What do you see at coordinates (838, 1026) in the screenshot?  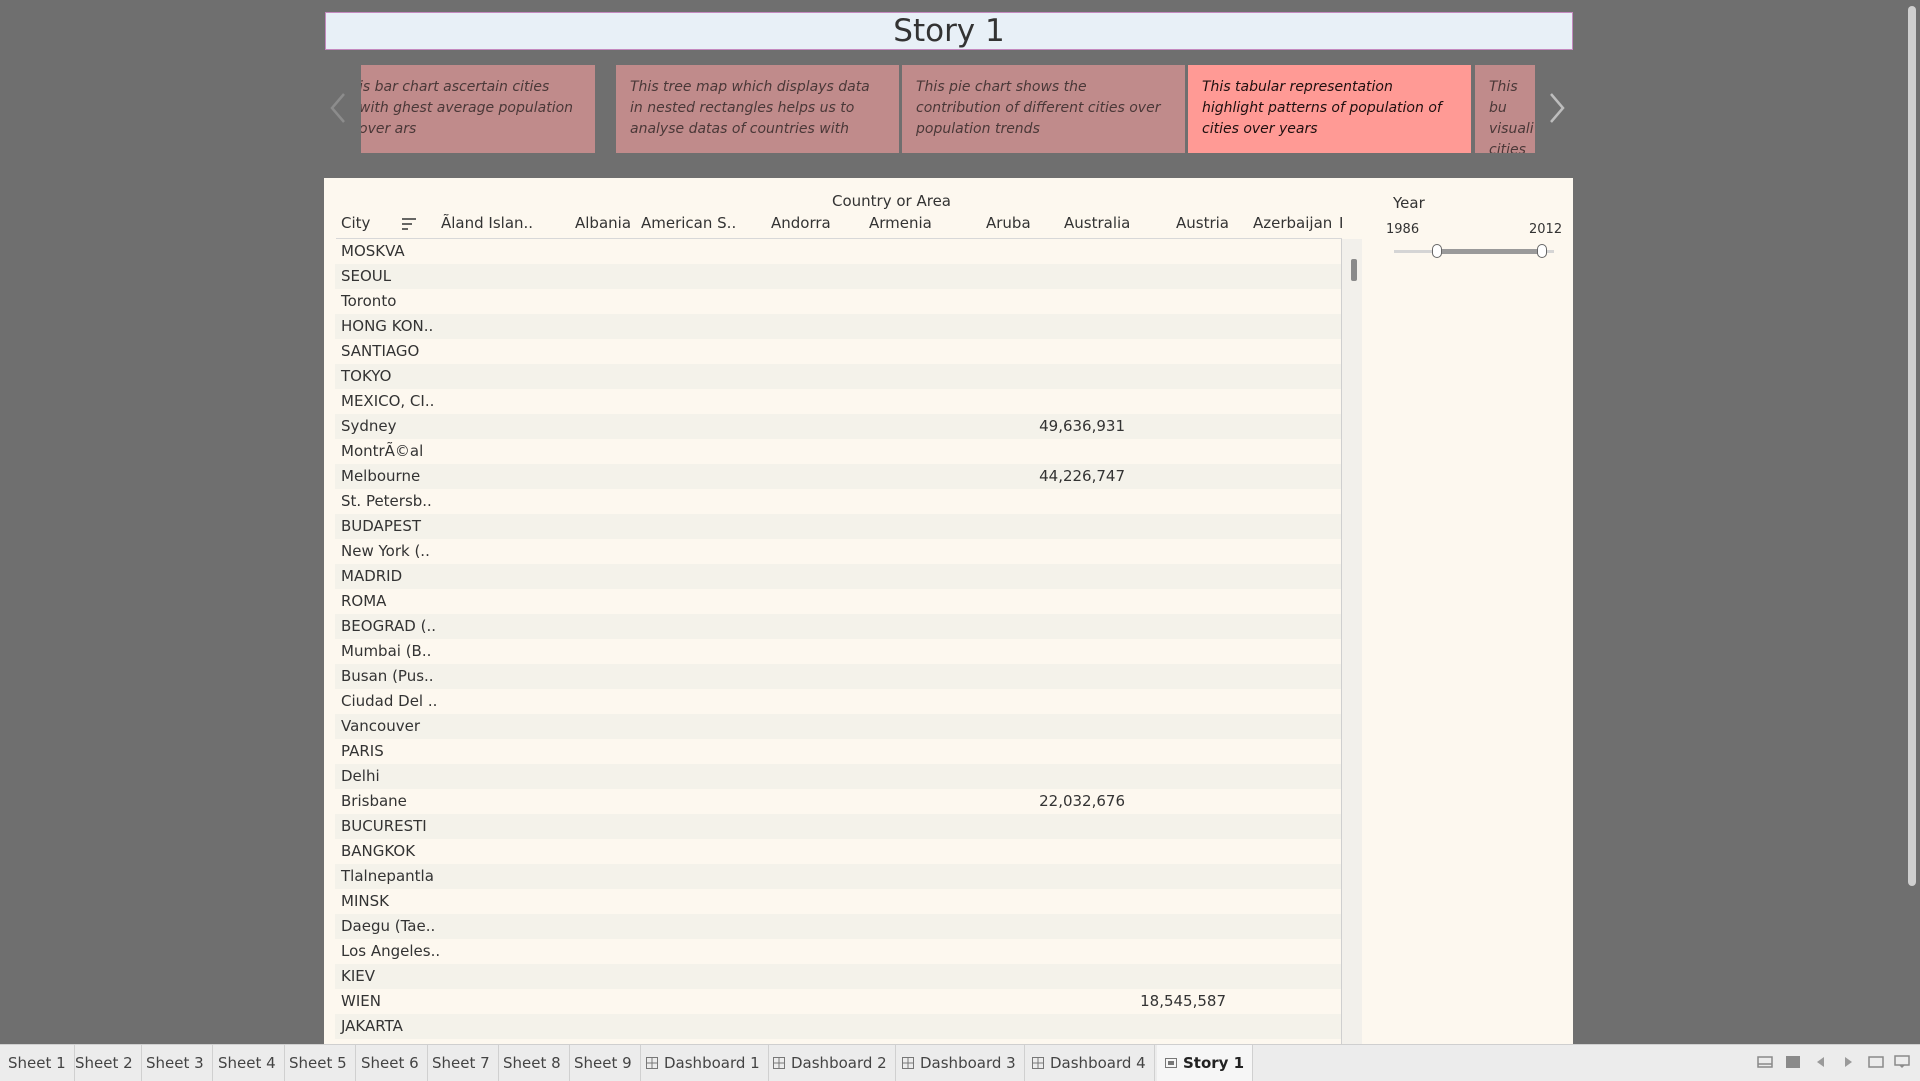 I see `table-row: JAKARTA` at bounding box center [838, 1026].